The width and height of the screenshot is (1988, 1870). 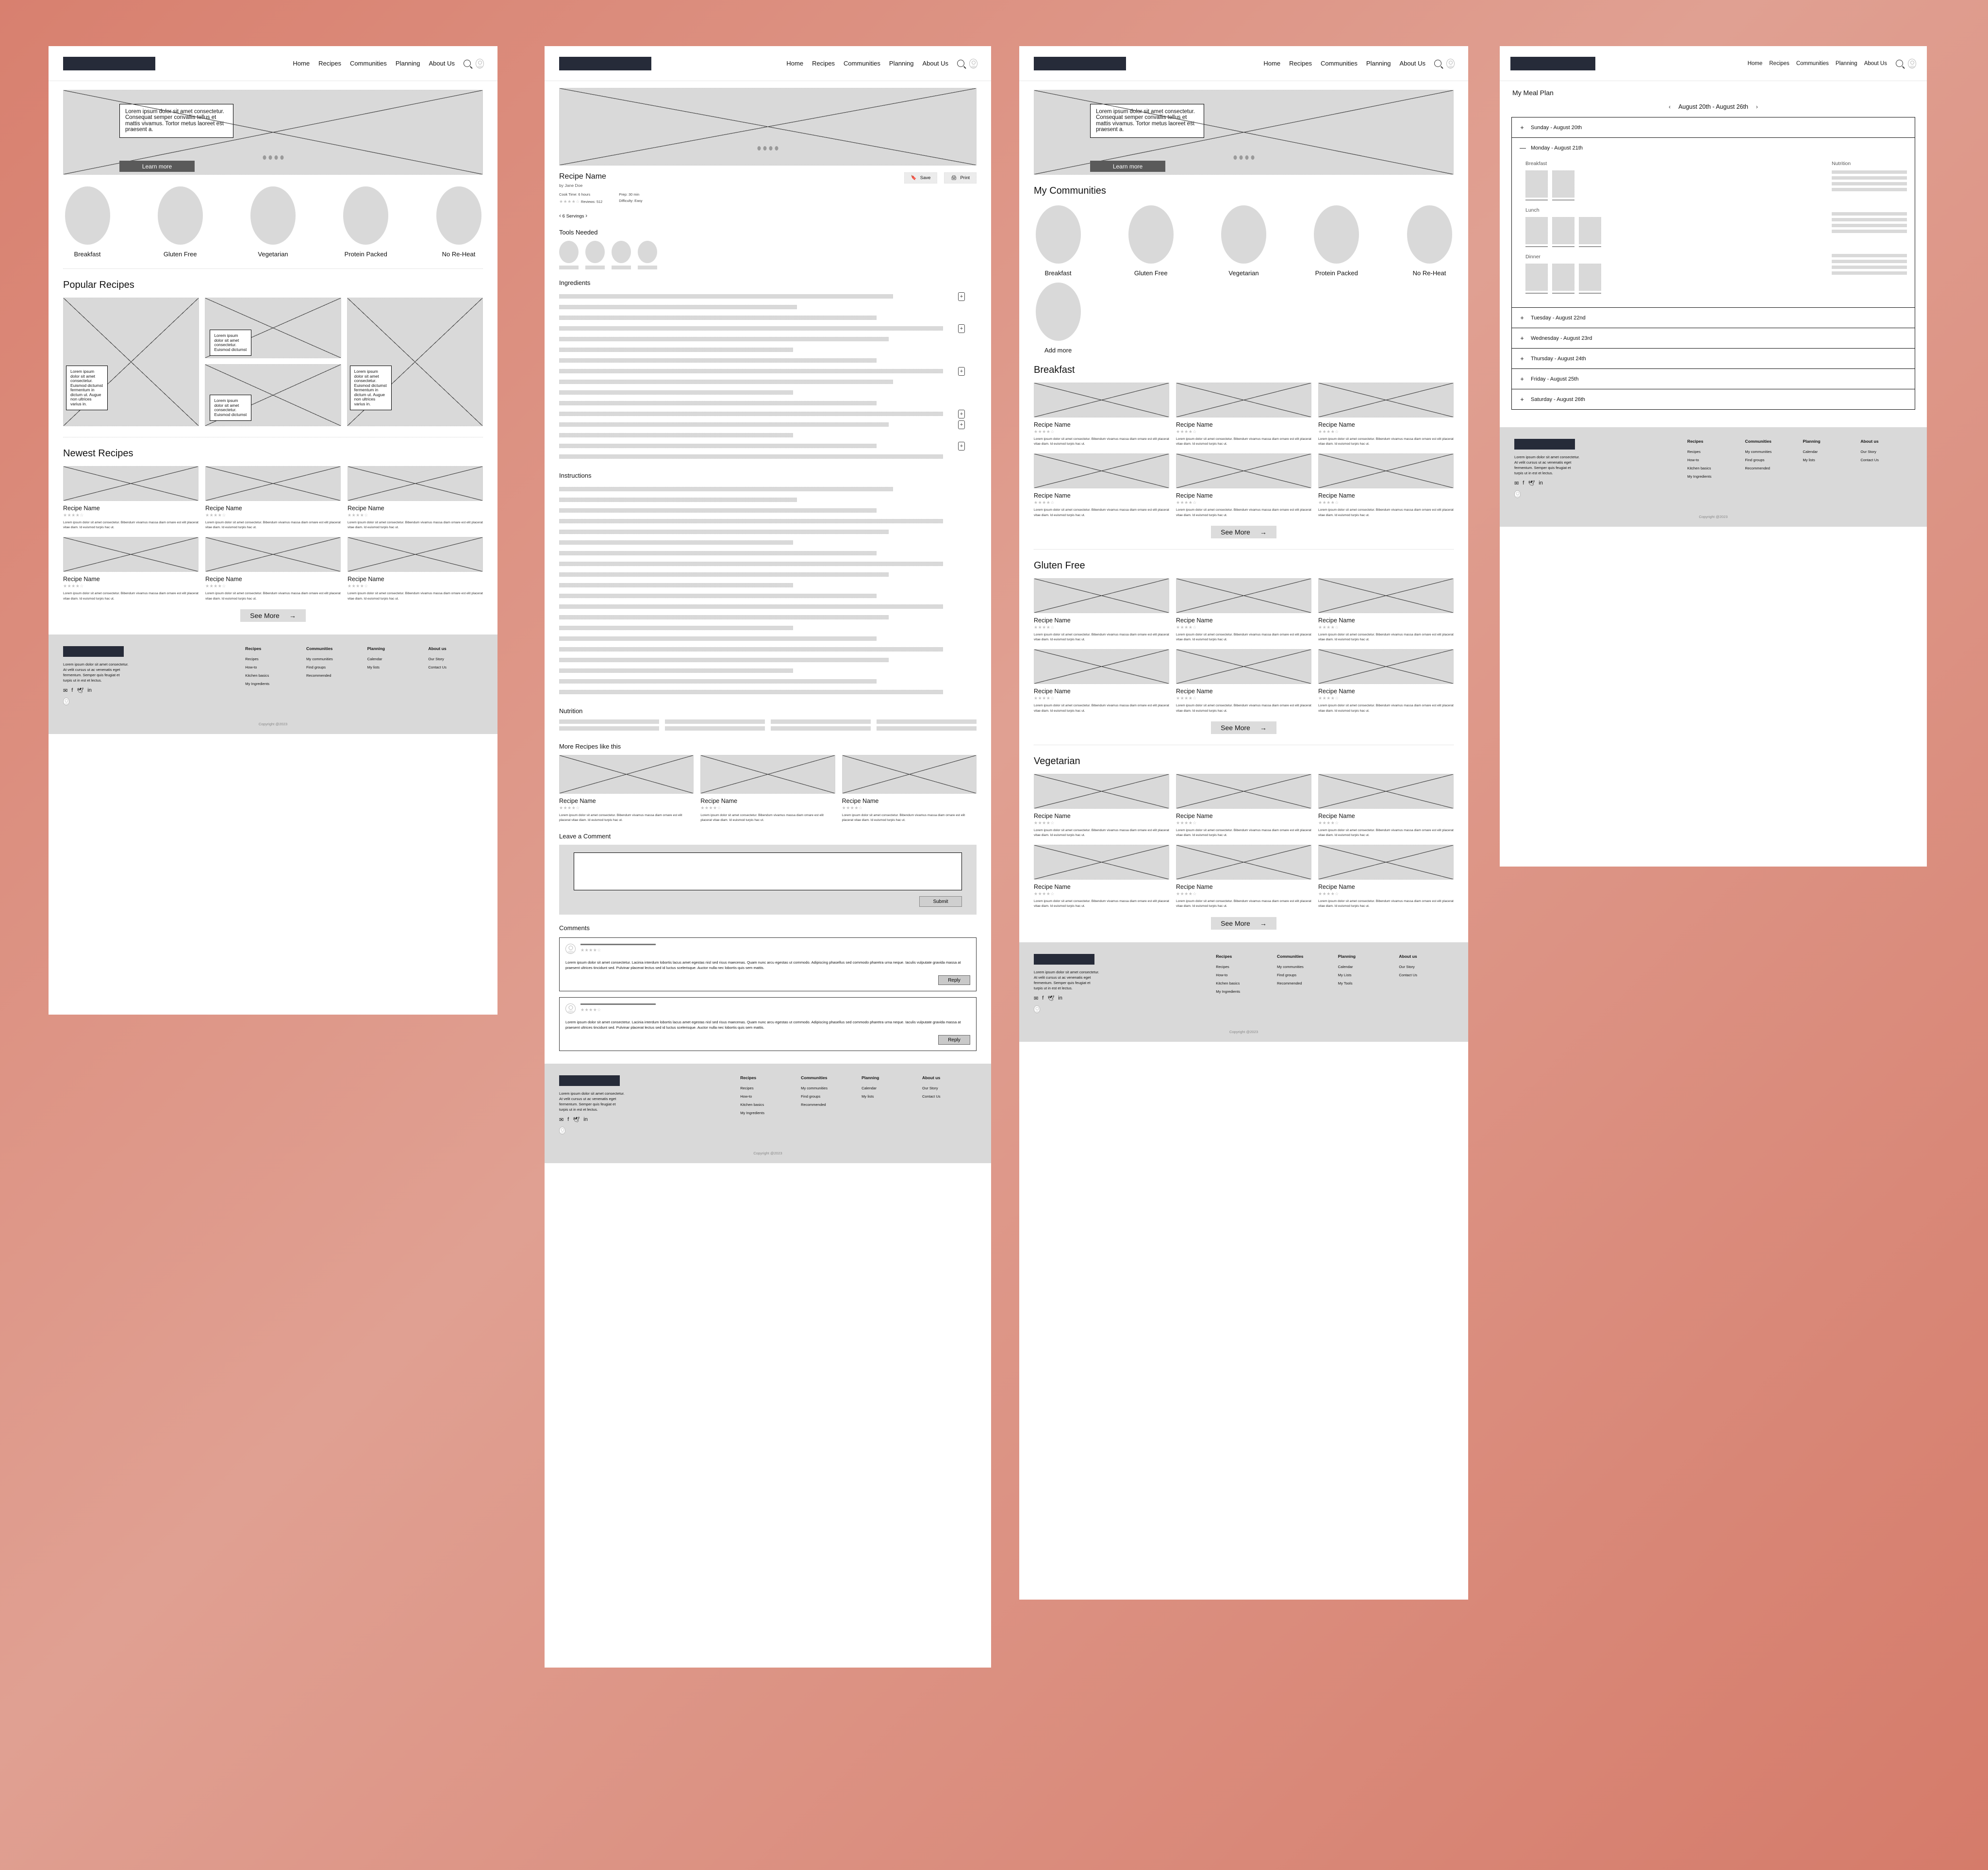 What do you see at coordinates (1714, 148) in the screenshot?
I see `plan-day-header: — Monday - August 21th` at bounding box center [1714, 148].